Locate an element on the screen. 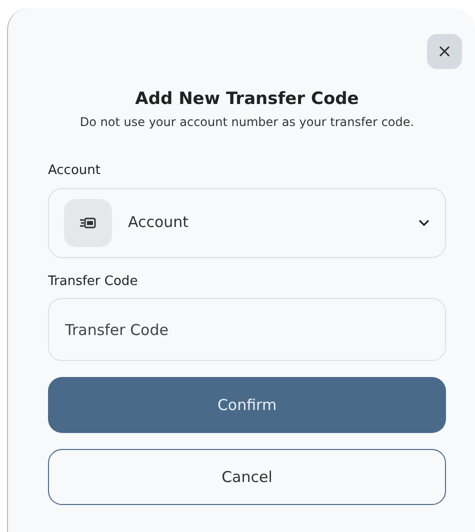  field-label: Transfer Code is located at coordinates (93, 281).